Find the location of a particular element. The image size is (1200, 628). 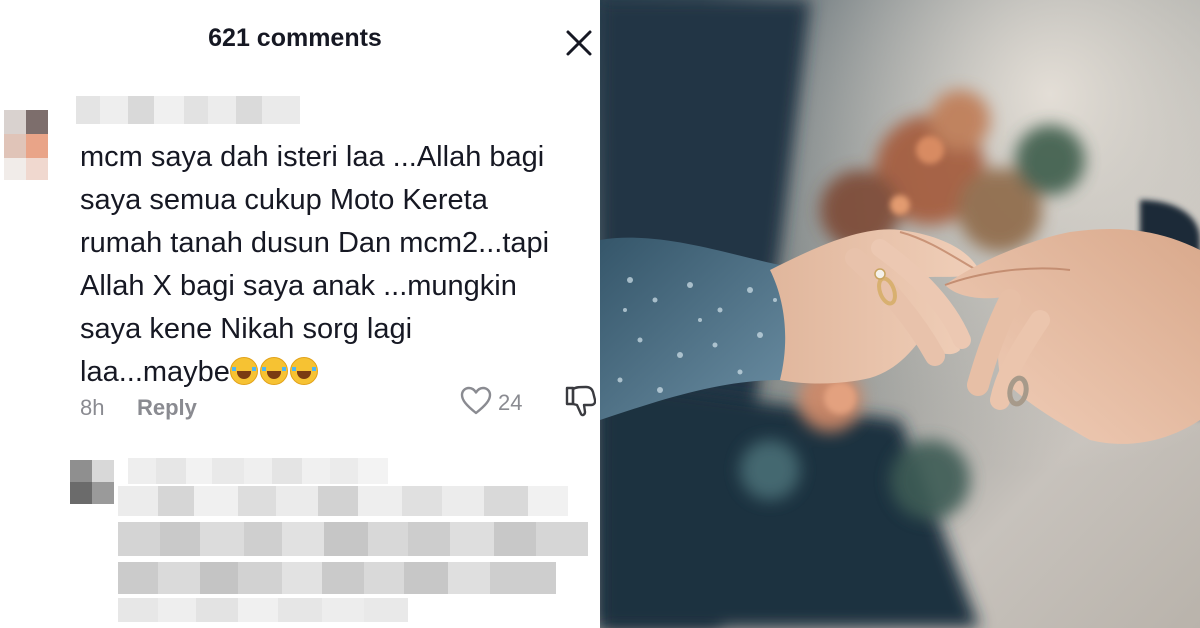

comment-line: Allah X bagi saya anak ...mungkin is located at coordinates (298, 286).